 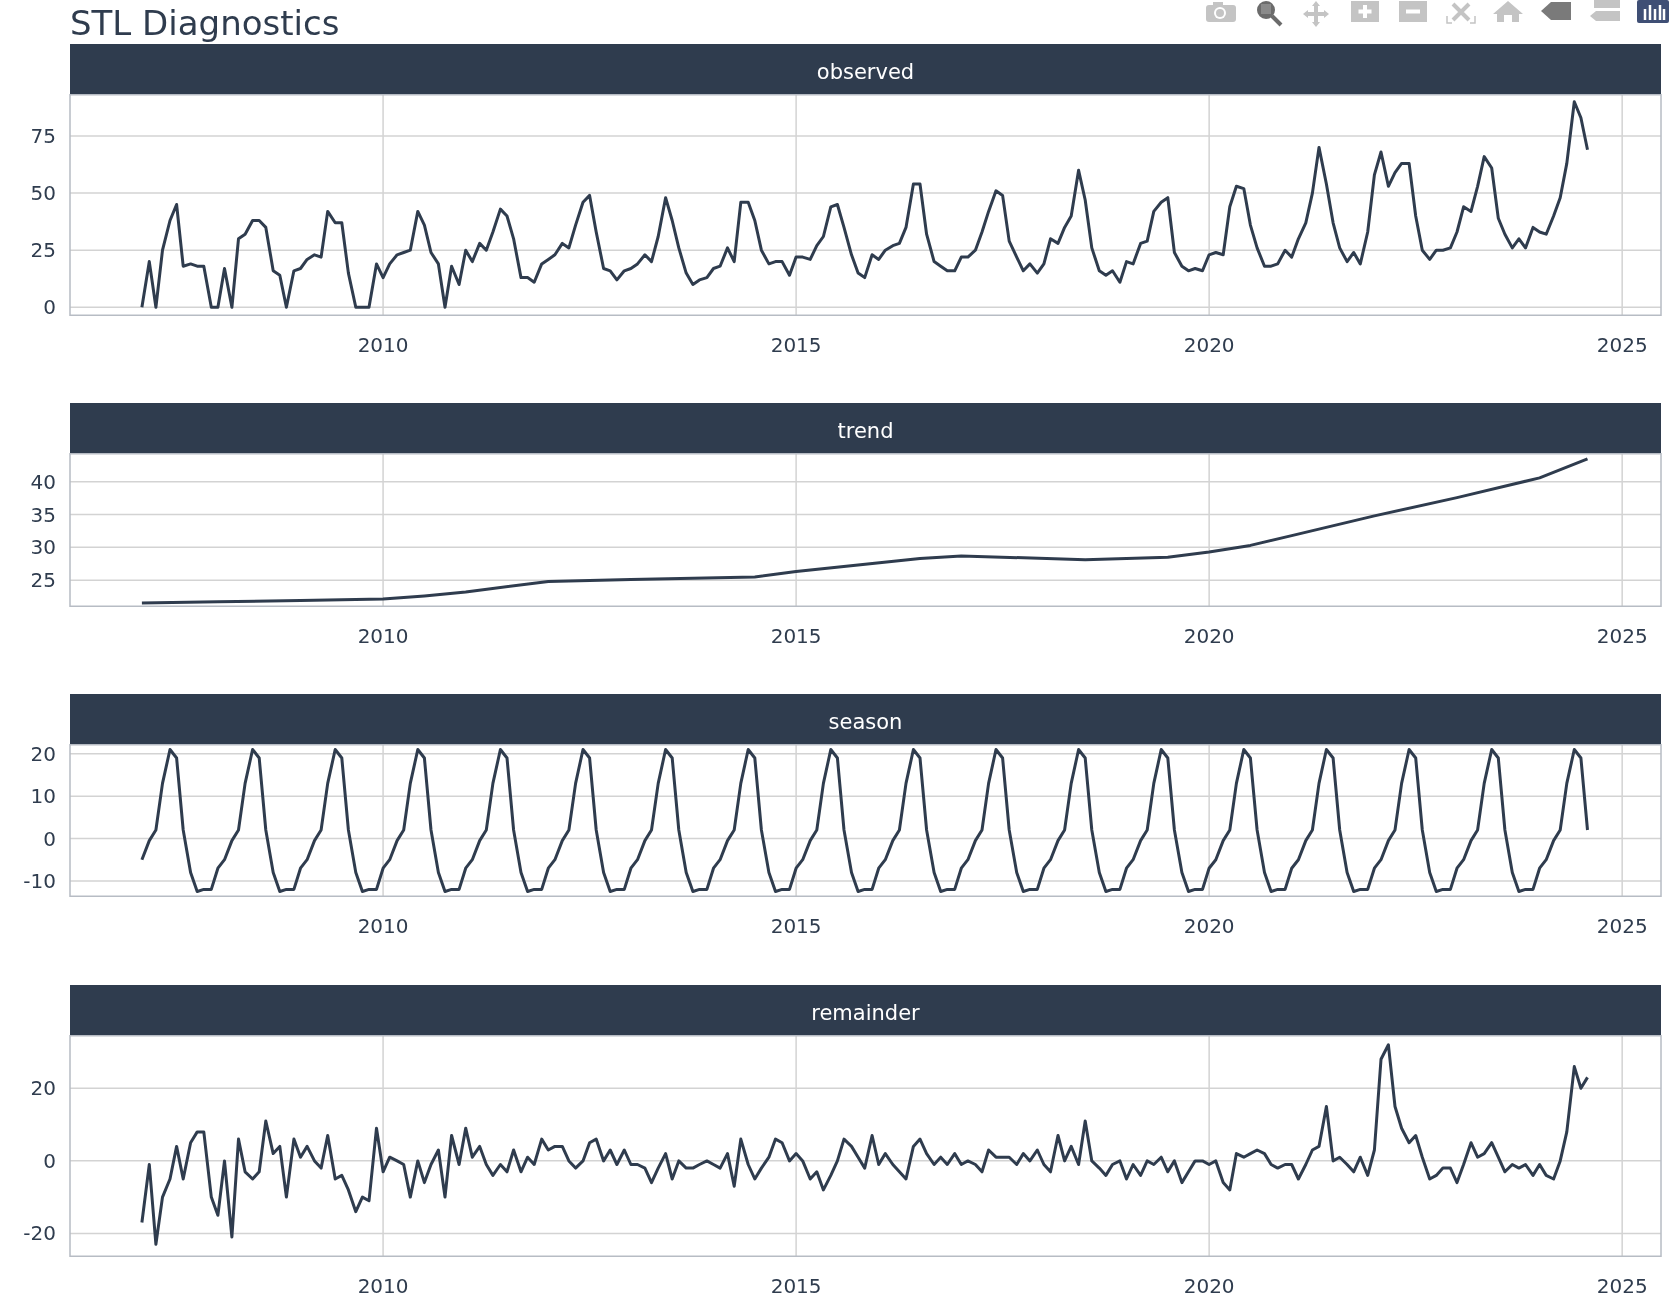 I want to click on axis-tick-label: 30, so click(x=43, y=547).